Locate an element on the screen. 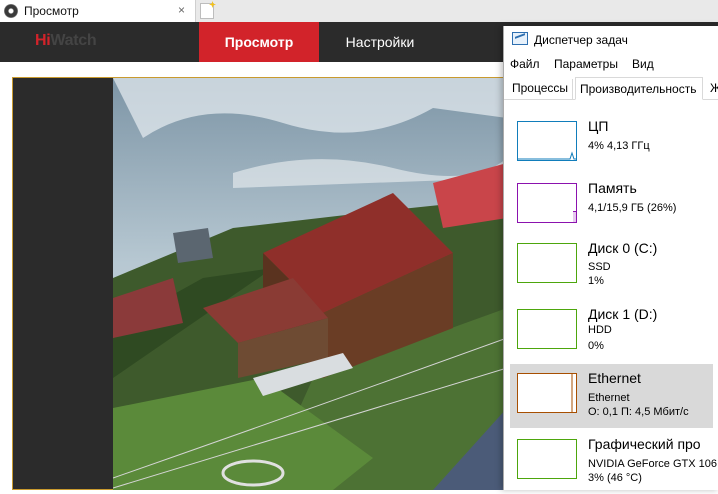 This screenshot has width=718, height=494. perf-row-memory: Память 4,1/15,9 ГБ (26%) is located at coordinates (611, 206).